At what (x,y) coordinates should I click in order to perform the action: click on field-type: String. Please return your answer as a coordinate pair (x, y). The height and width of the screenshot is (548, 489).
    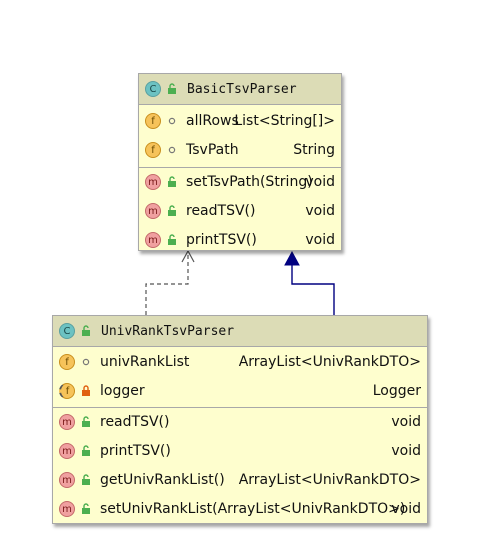
    Looking at the image, I should click on (314, 150).